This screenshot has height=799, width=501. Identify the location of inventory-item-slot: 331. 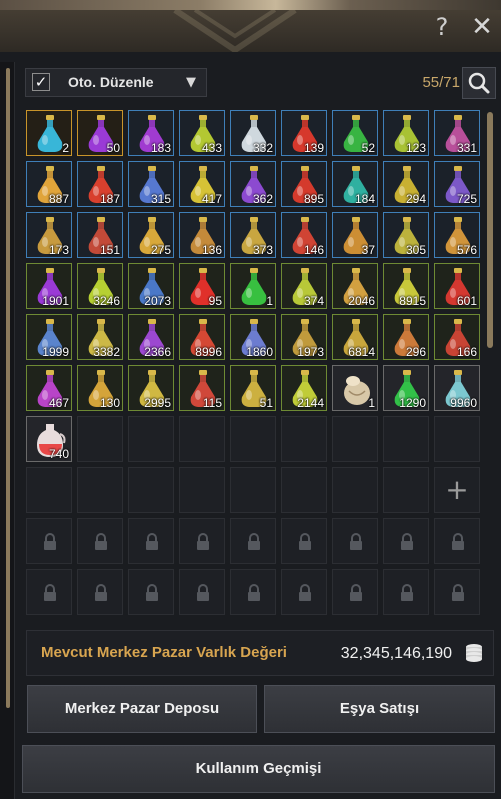
(457, 133).